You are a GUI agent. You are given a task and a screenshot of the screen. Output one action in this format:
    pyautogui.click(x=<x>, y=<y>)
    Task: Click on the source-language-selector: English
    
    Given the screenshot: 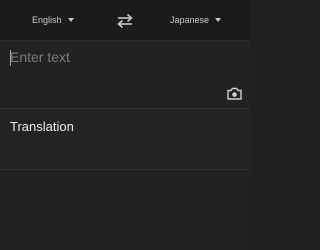 What is the action you would take?
    pyautogui.click(x=53, y=20)
    